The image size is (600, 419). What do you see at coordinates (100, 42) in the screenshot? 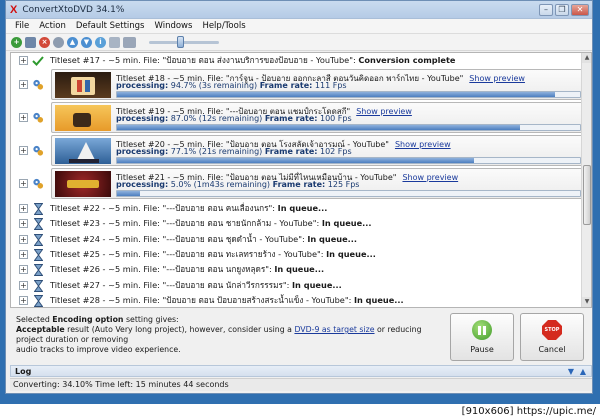
I see `info-icon: i` at bounding box center [100, 42].